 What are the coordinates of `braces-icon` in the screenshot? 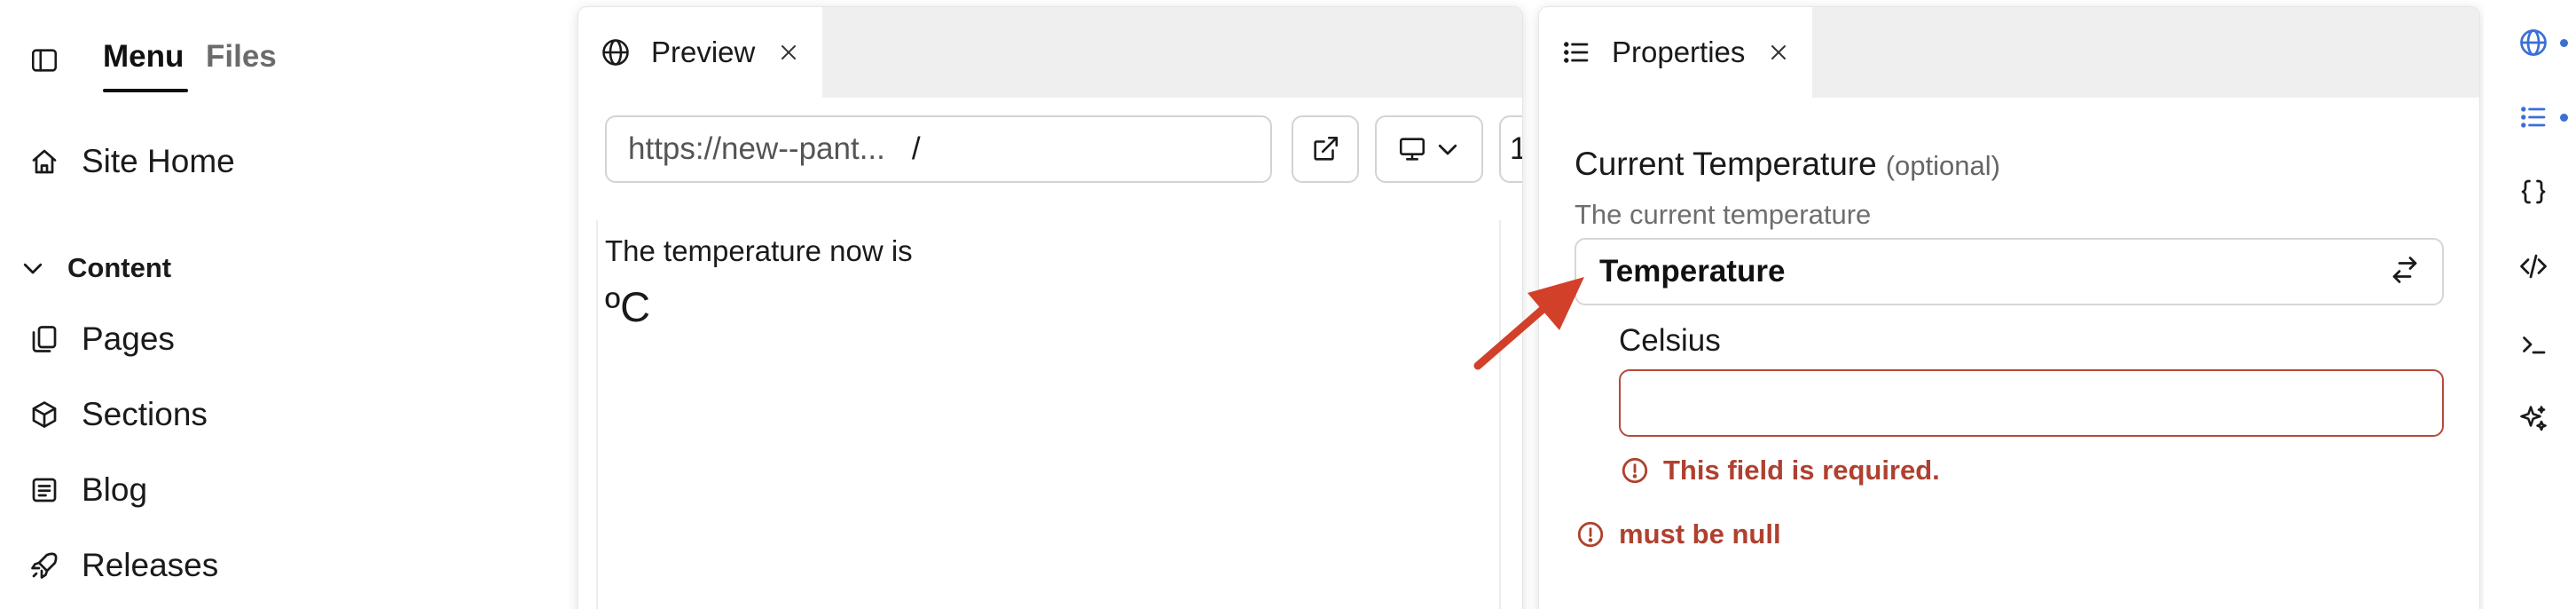 It's located at (2533, 191).